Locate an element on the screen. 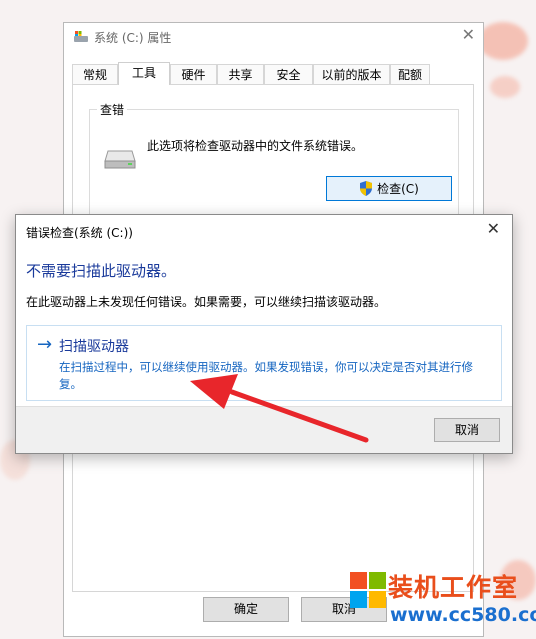  tab-security: 安全 is located at coordinates (288, 74).